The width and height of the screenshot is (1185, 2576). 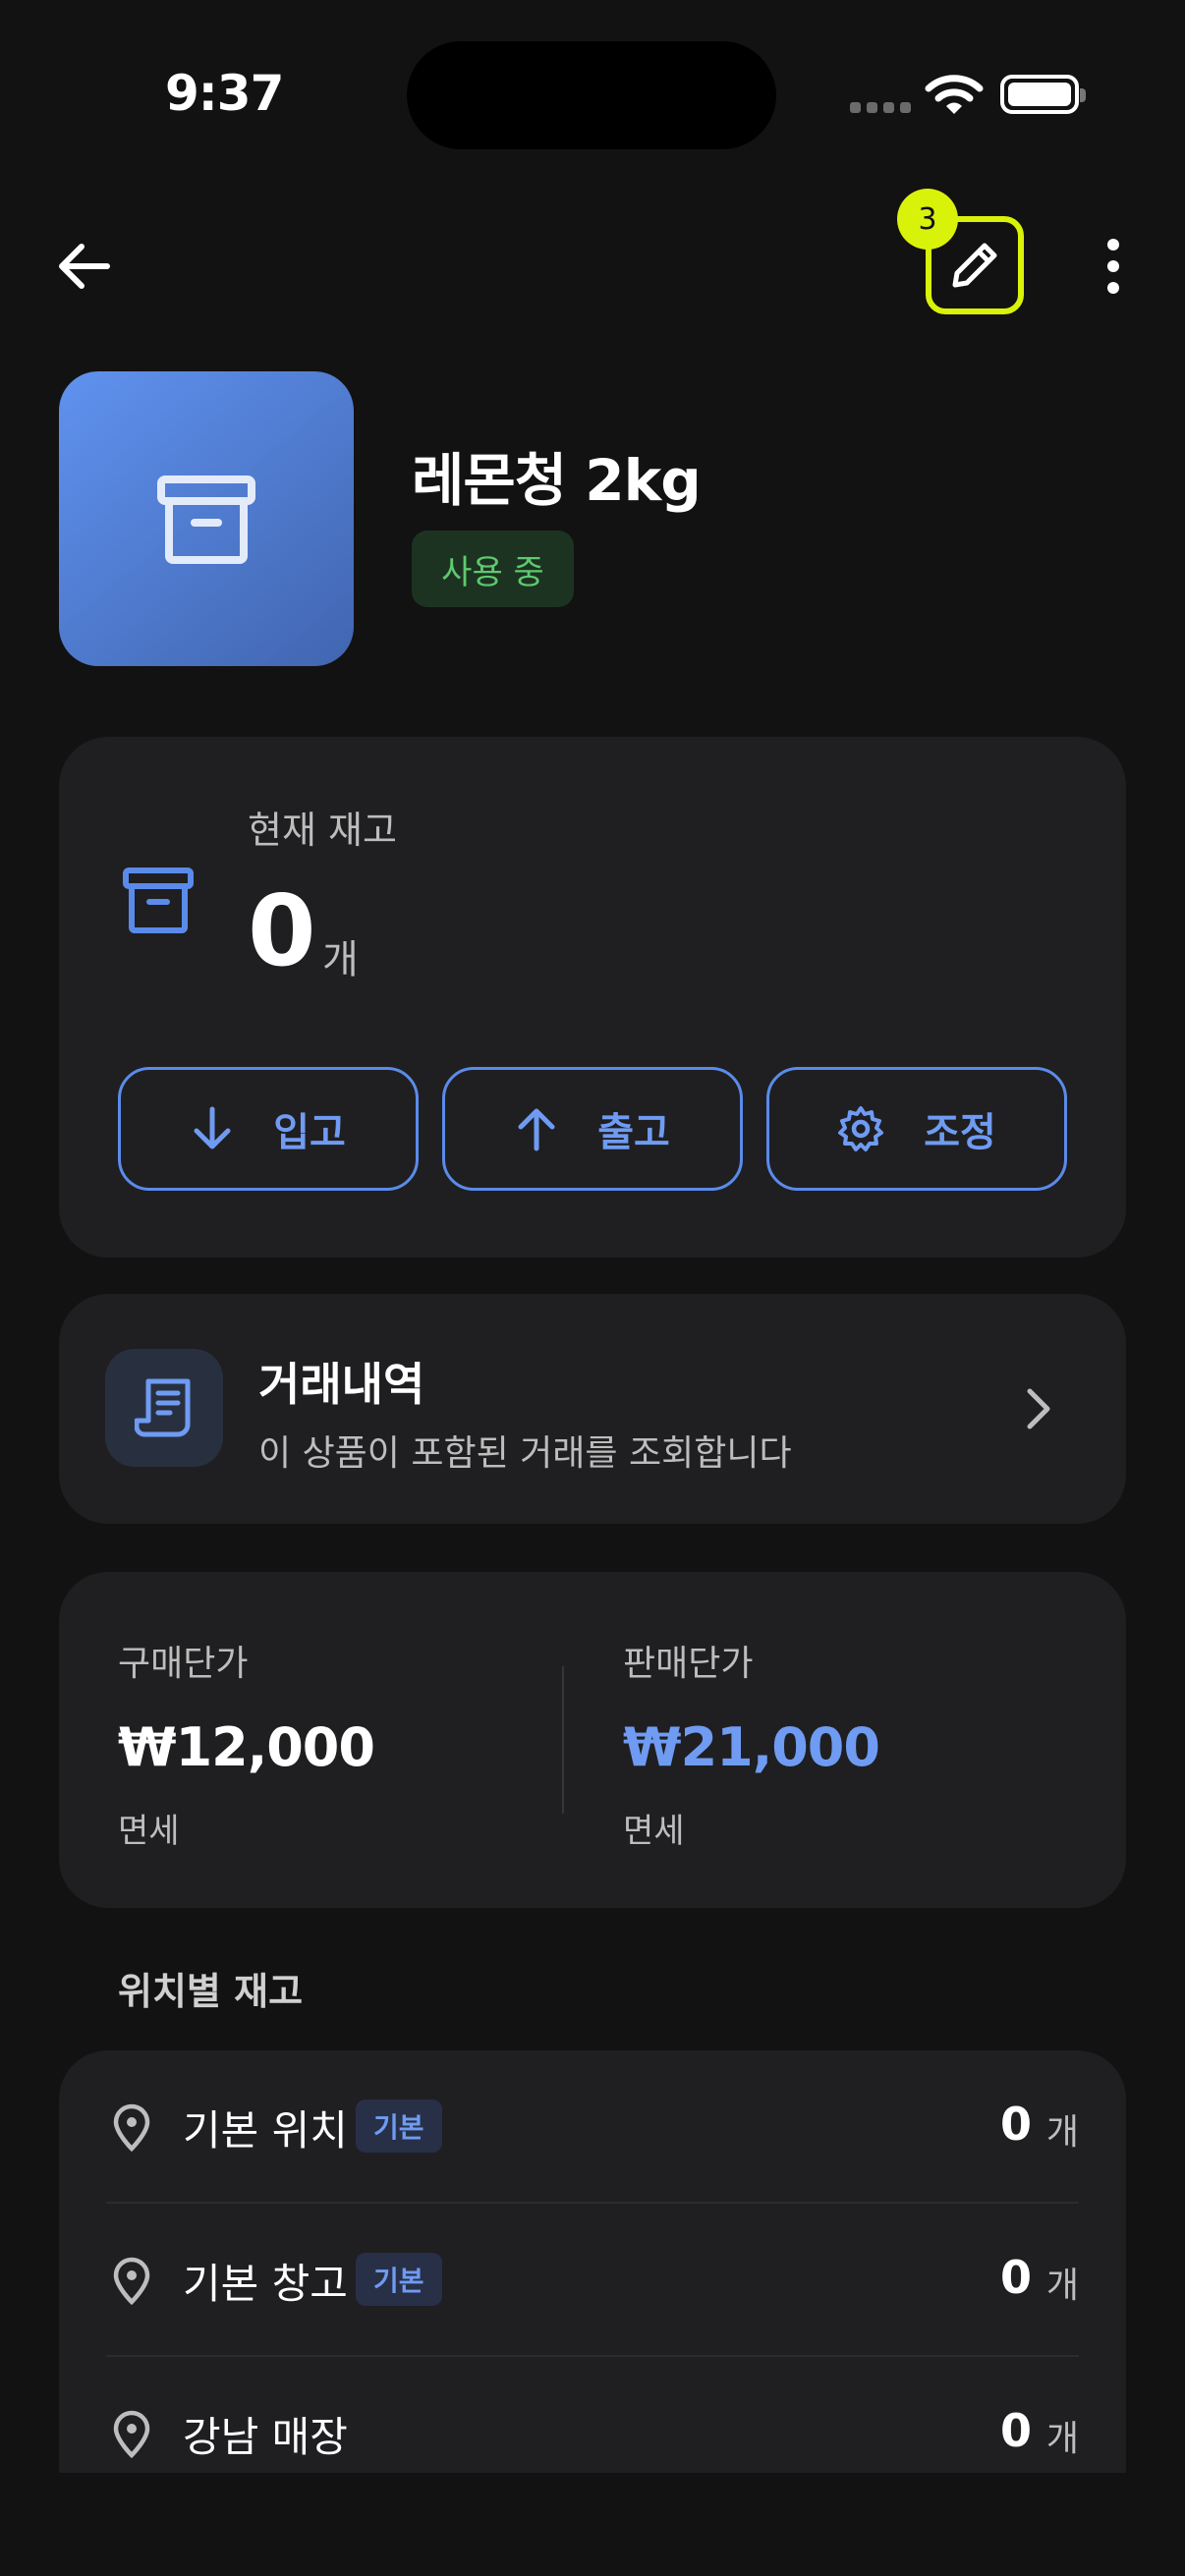 What do you see at coordinates (265, 2130) in the screenshot?
I see `location-name: 기본 위치` at bounding box center [265, 2130].